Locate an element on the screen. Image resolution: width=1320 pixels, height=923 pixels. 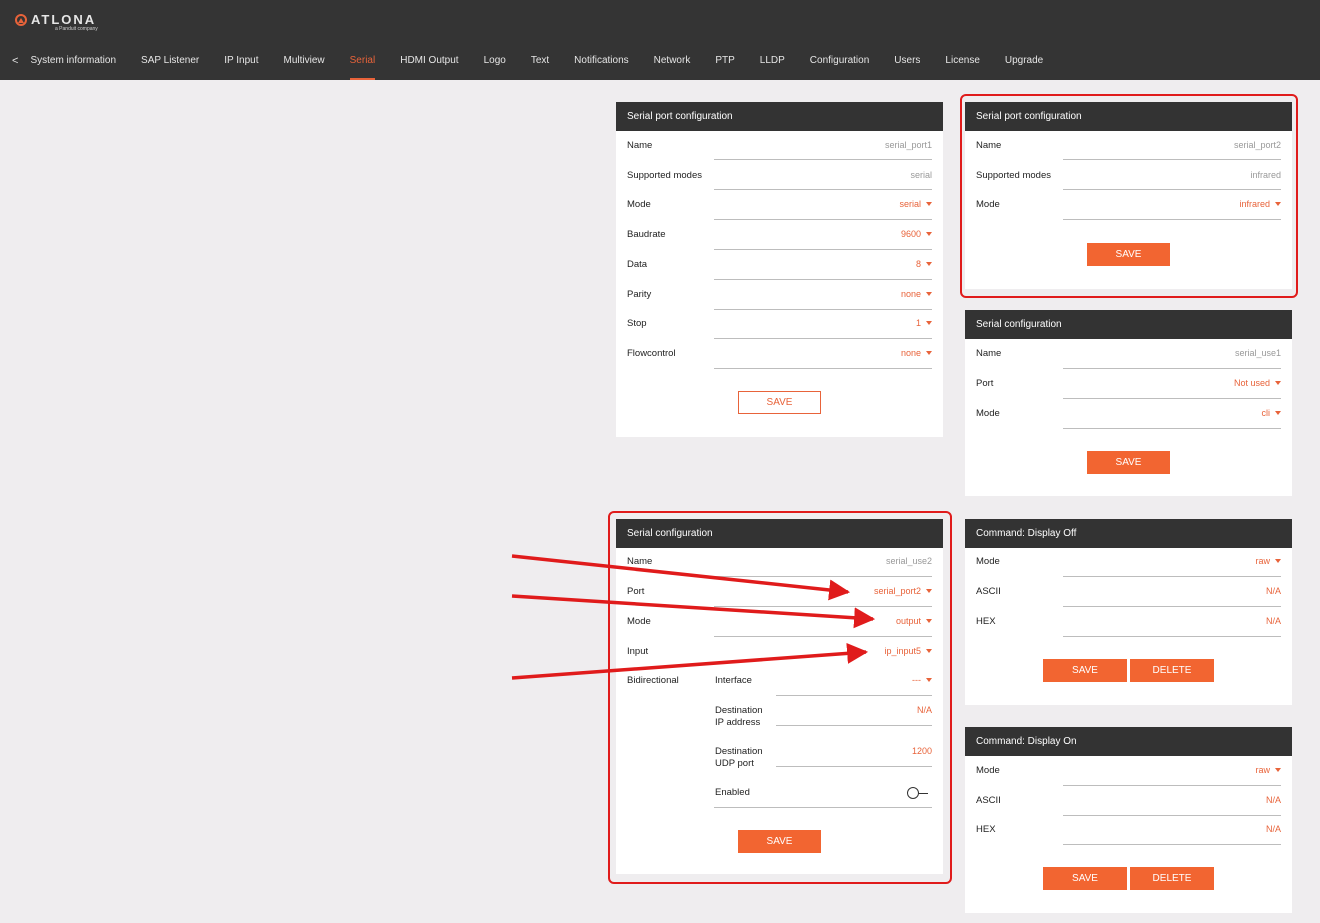
annotation-arrows is located at coordinates (693, 617).